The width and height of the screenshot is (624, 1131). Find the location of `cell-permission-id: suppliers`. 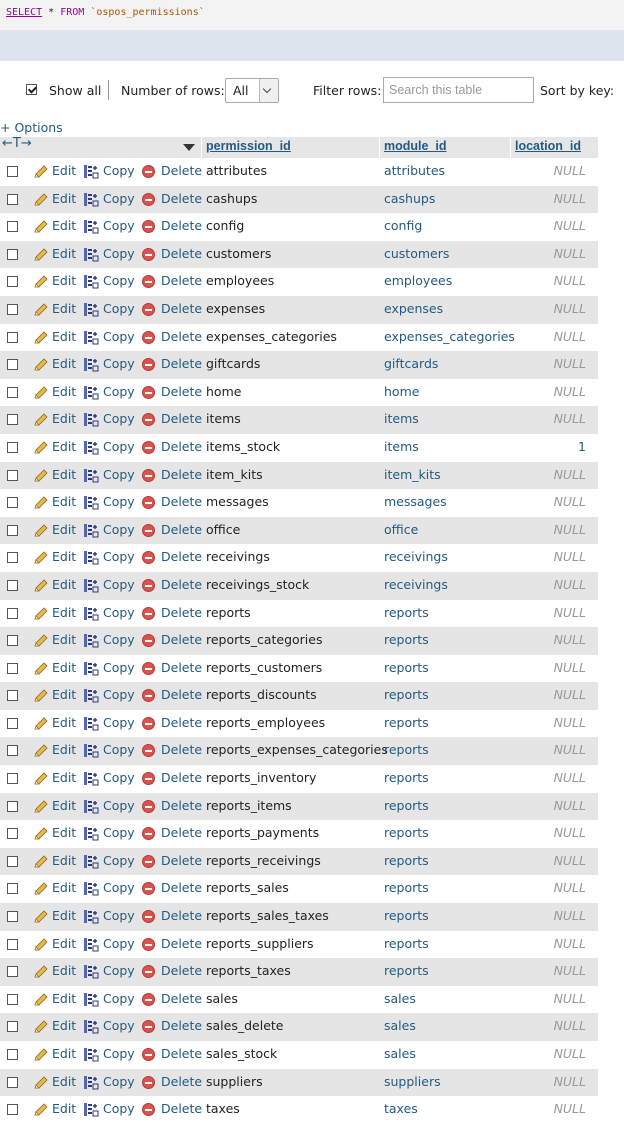

cell-permission-id: suppliers is located at coordinates (234, 1081).